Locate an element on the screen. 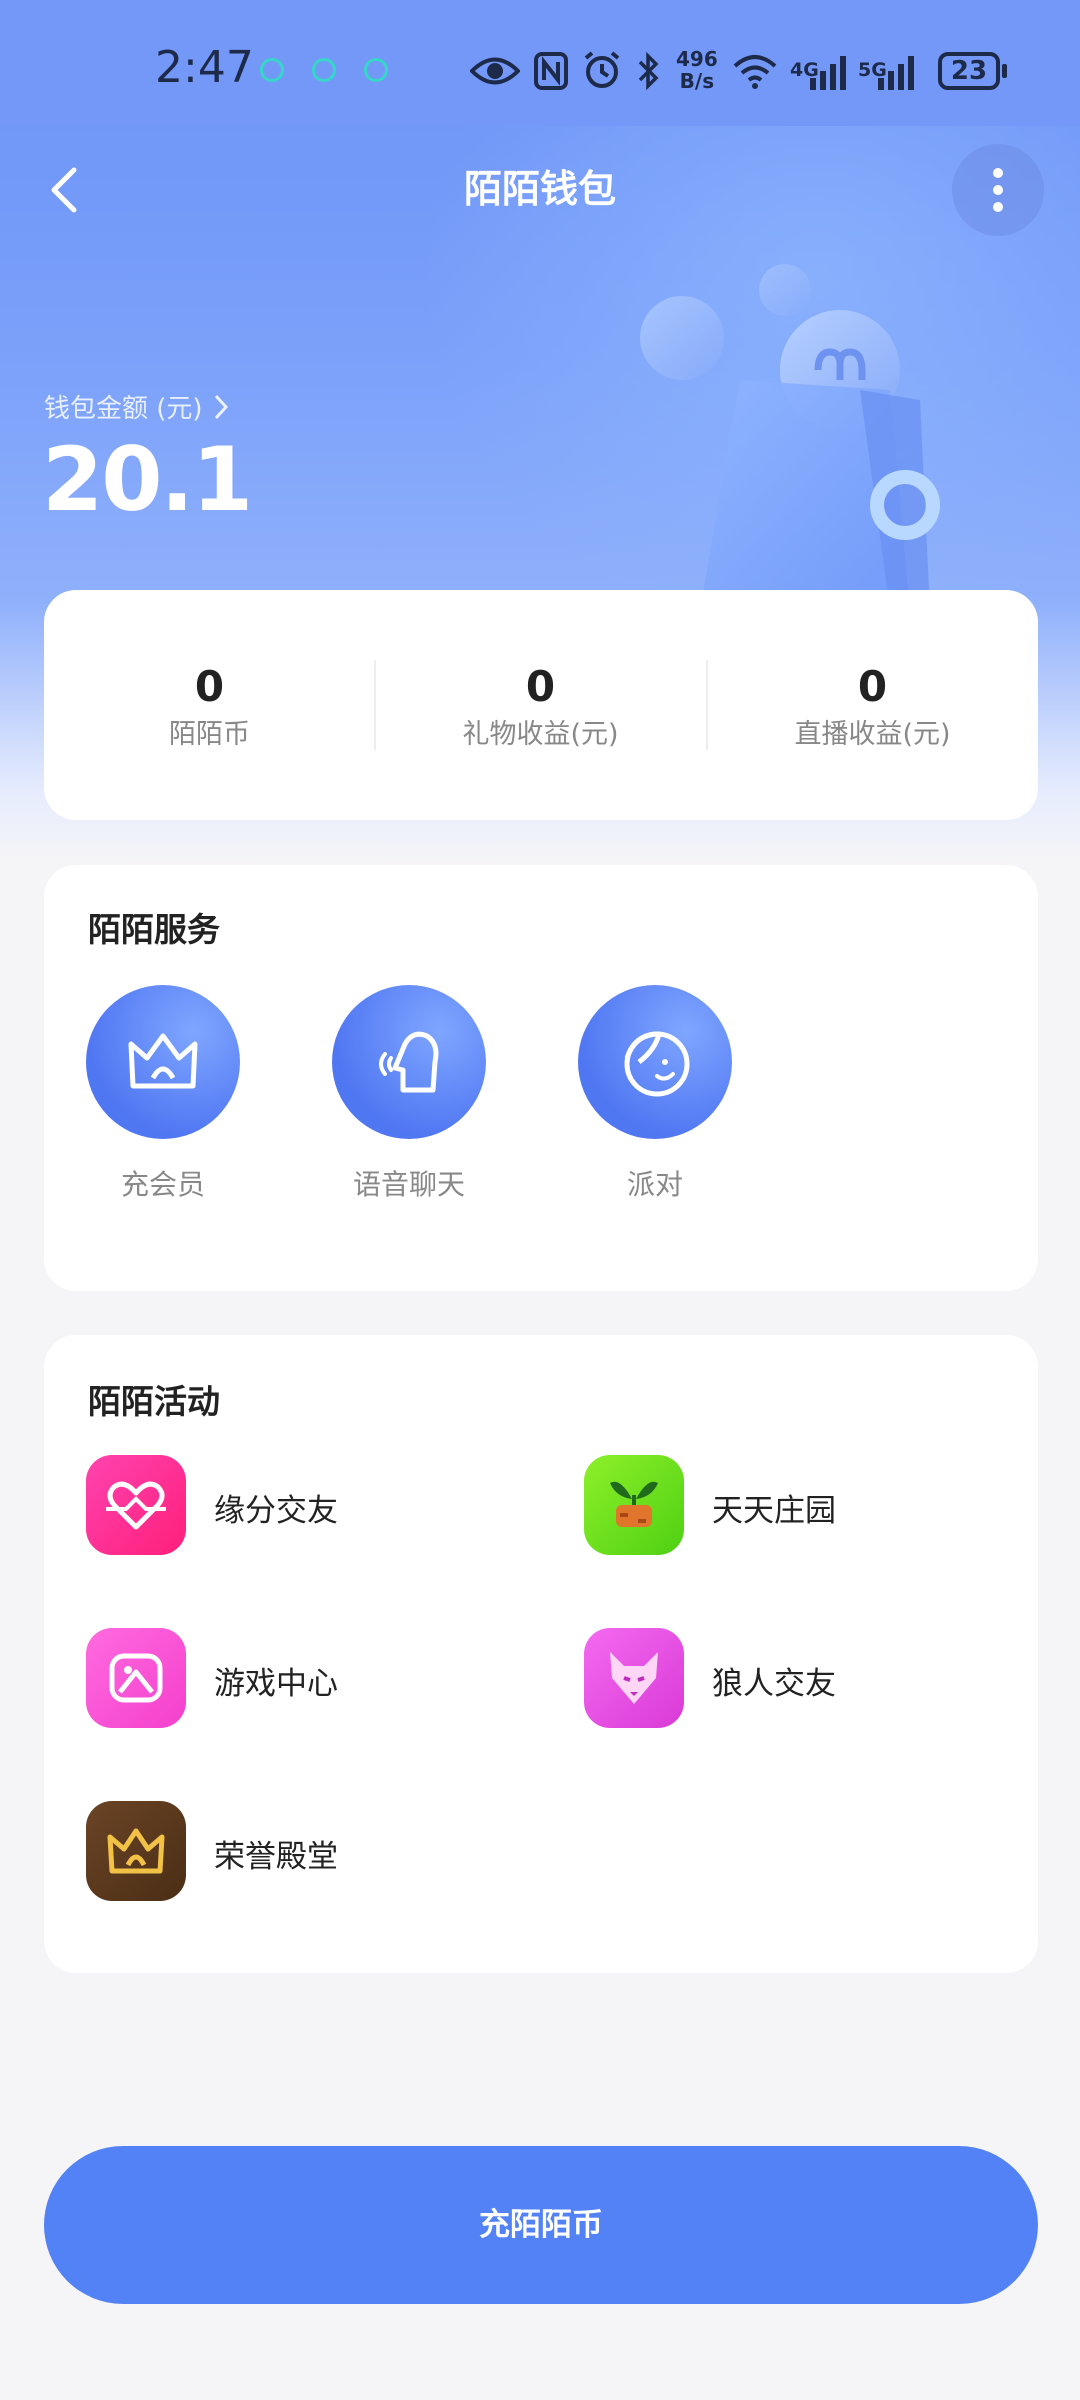 This screenshot has height=2400, width=1080. signal-bars-4g-icon is located at coordinates (828, 73).